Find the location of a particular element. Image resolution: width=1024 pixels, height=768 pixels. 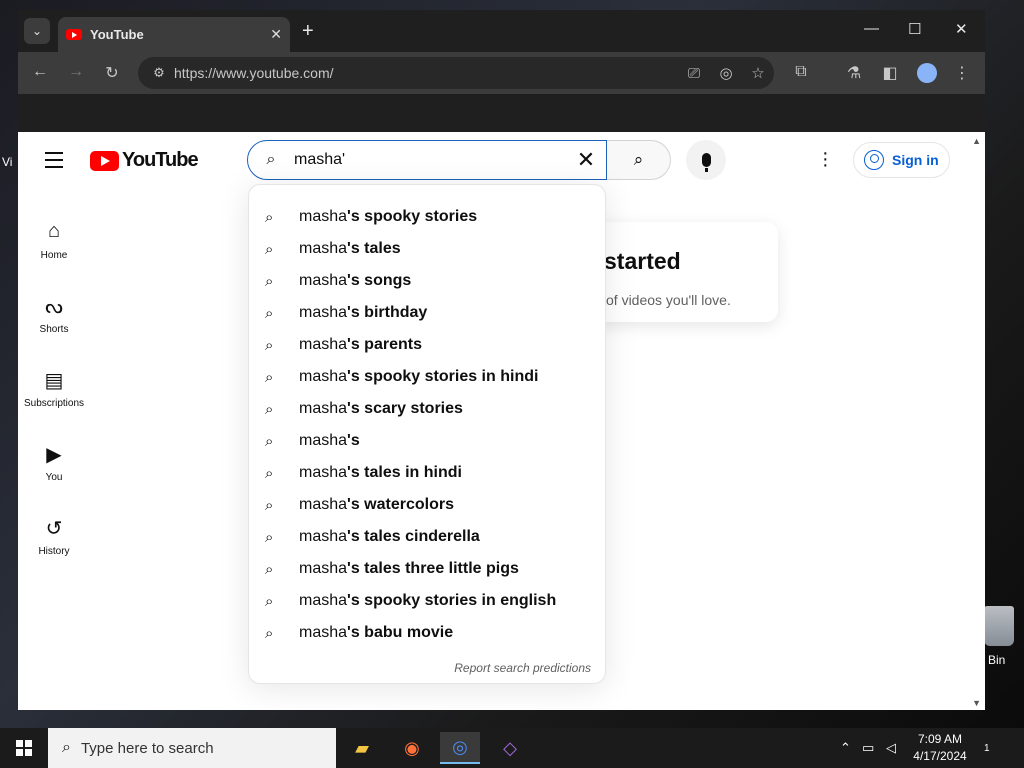

report-search-predictions-link: Report search predictions is located at coordinates (522, 668).